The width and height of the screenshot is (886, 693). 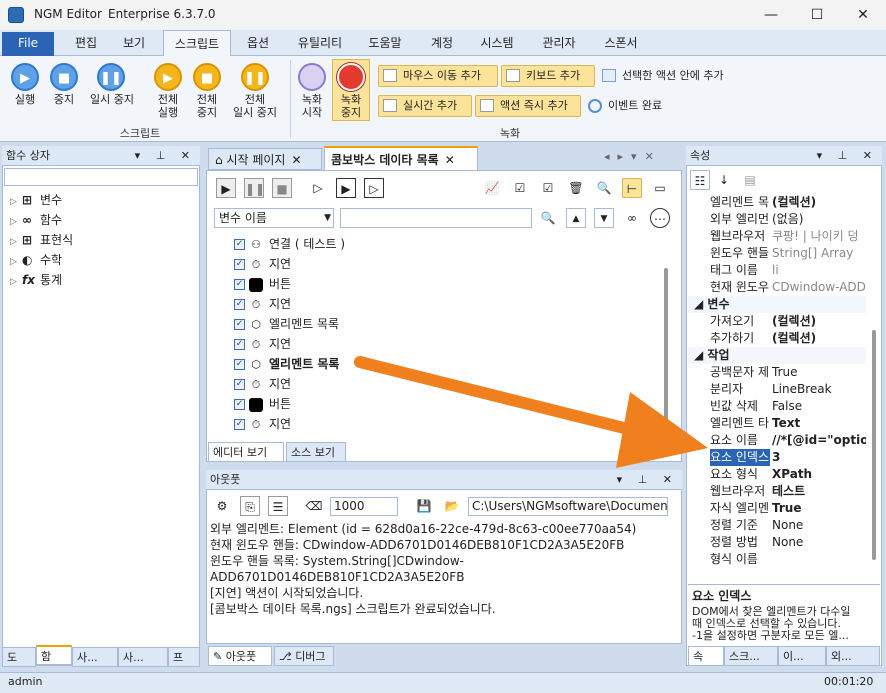 What do you see at coordinates (28, 44) in the screenshot?
I see `file-menu: File` at bounding box center [28, 44].